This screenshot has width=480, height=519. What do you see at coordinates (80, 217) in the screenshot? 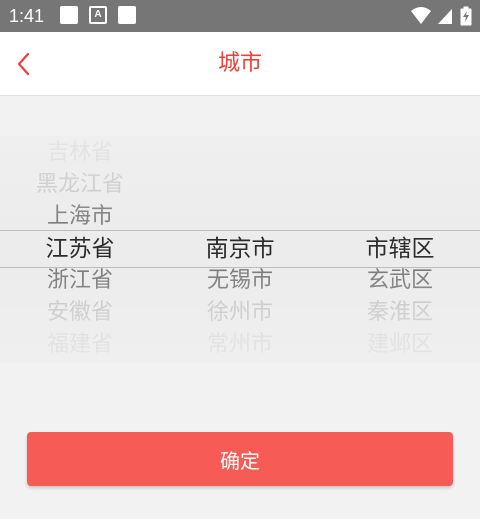
I see `picker-item: 上海市` at bounding box center [80, 217].